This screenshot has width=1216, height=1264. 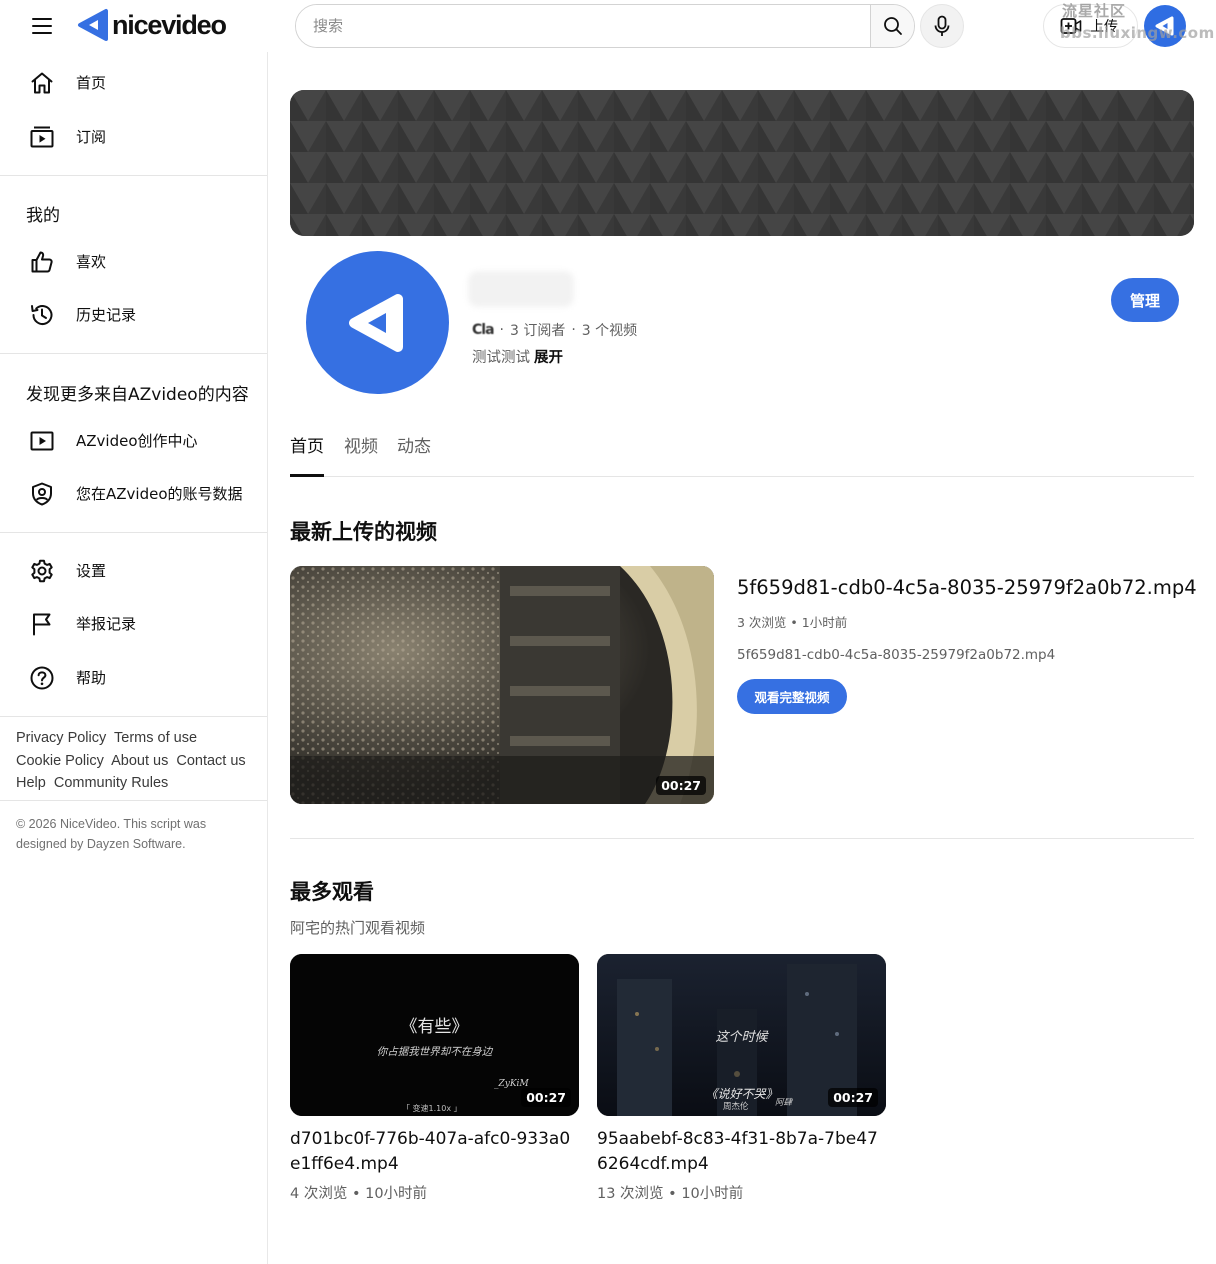 I want to click on sidebar-item-account-data: 您在AZvideo的账号数据, so click(x=133, y=493).